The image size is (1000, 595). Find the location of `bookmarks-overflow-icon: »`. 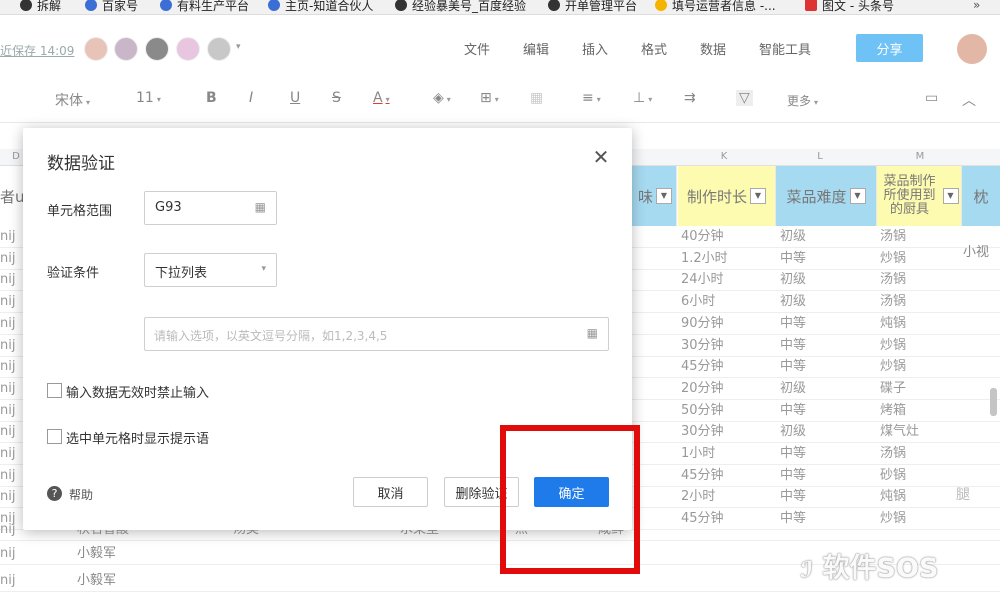

bookmarks-overflow-icon: » is located at coordinates (976, 7).